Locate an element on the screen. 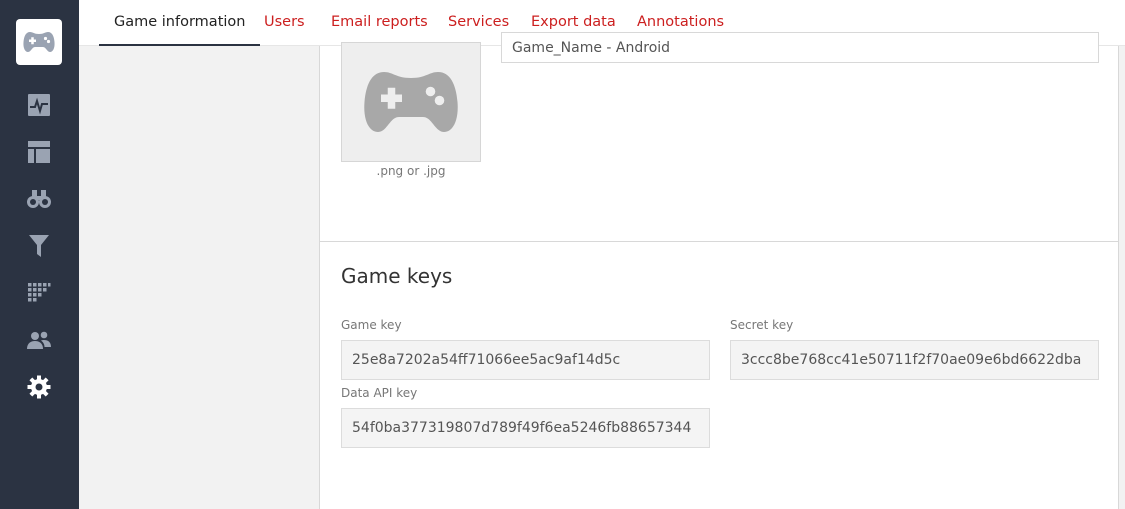  users-icon is located at coordinates (39, 340).